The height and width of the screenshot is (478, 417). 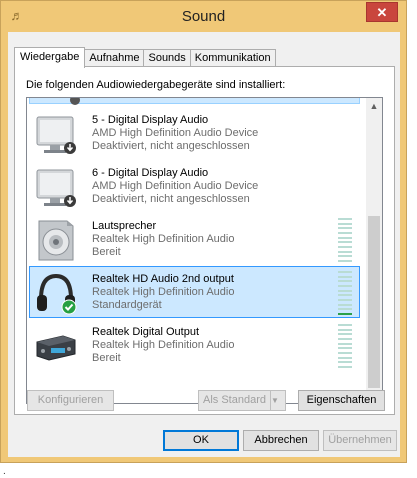 What do you see at coordinates (56, 346) in the screenshot?
I see `digital-output-icon` at bounding box center [56, 346].